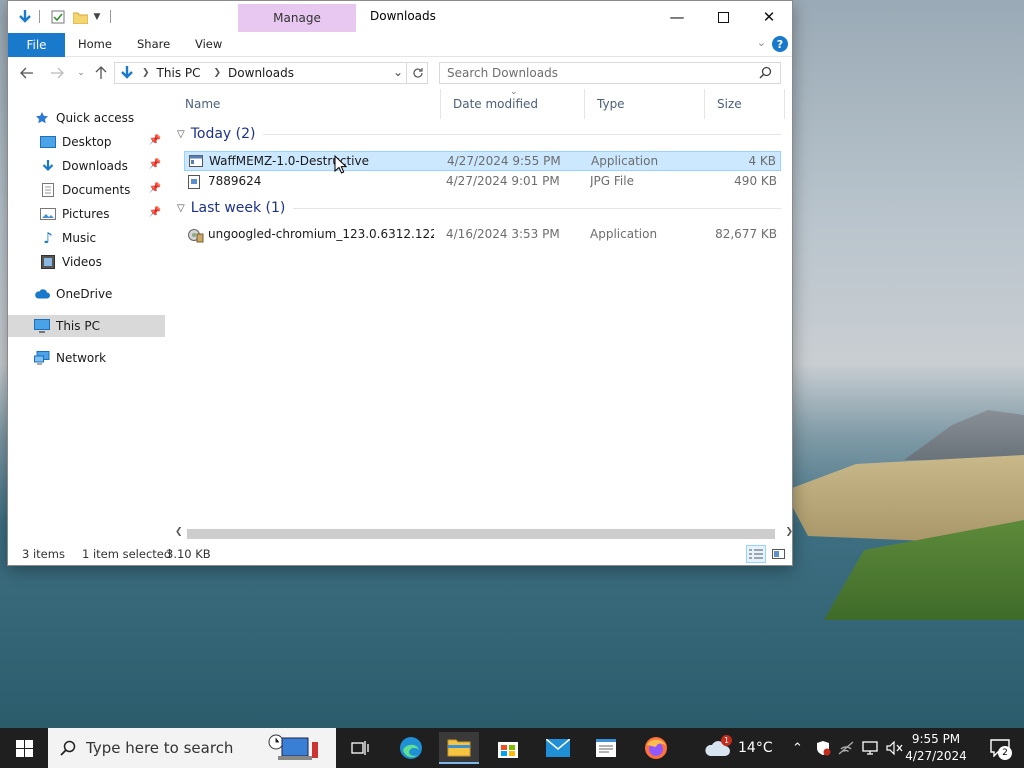 This screenshot has height=768, width=1024. I want to click on sidebar-item-onedrive: OneDrive, so click(86, 294).